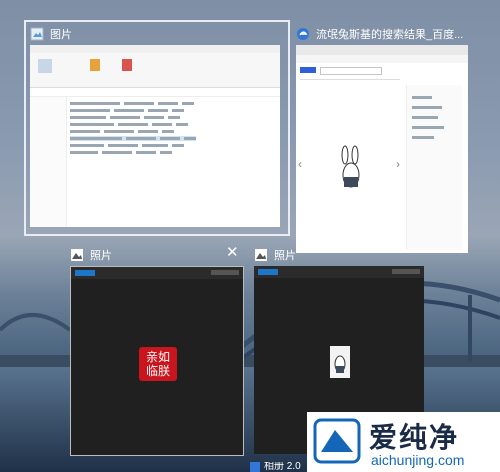 The height and width of the screenshot is (472, 500). I want to click on close-icon: ✕, so click(232, 252).